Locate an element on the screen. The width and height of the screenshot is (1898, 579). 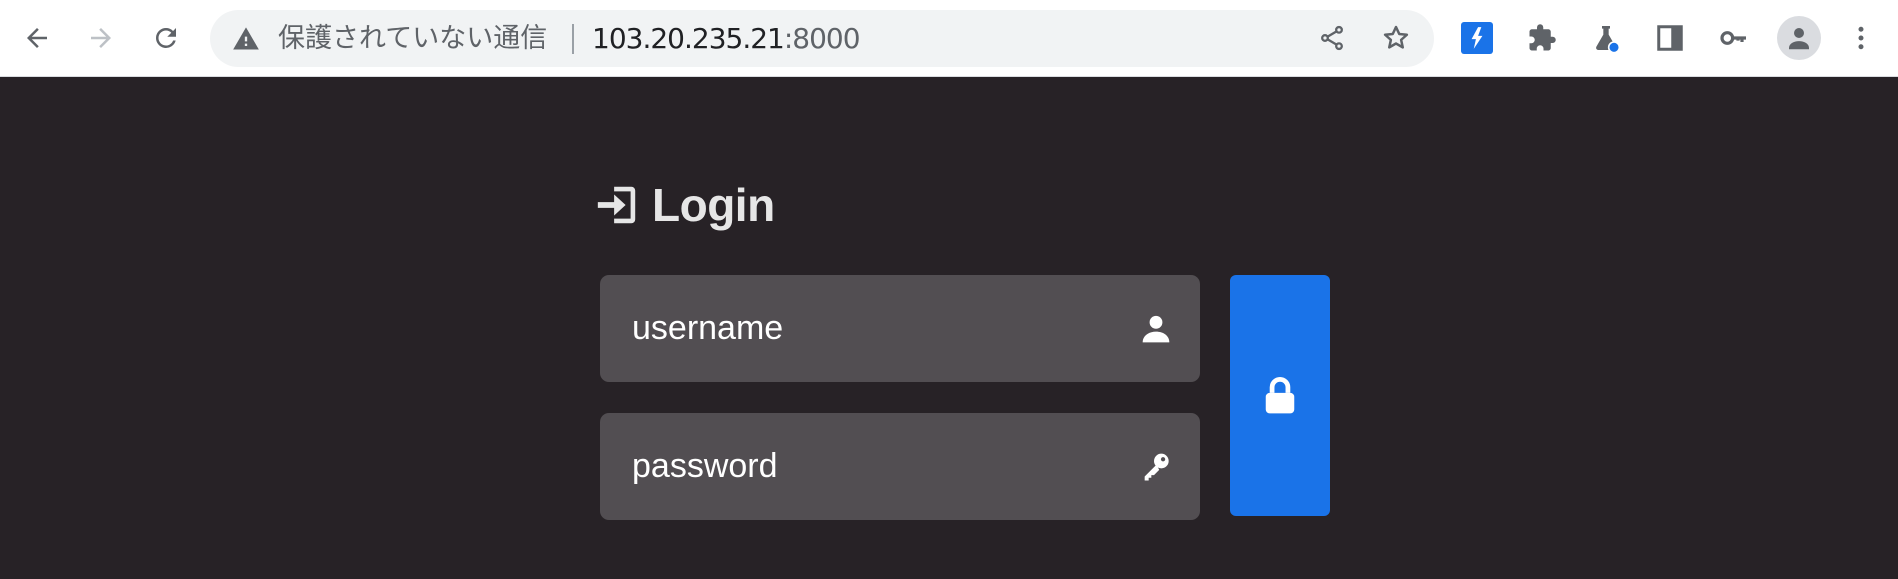
person-icon is located at coordinates (1799, 39).